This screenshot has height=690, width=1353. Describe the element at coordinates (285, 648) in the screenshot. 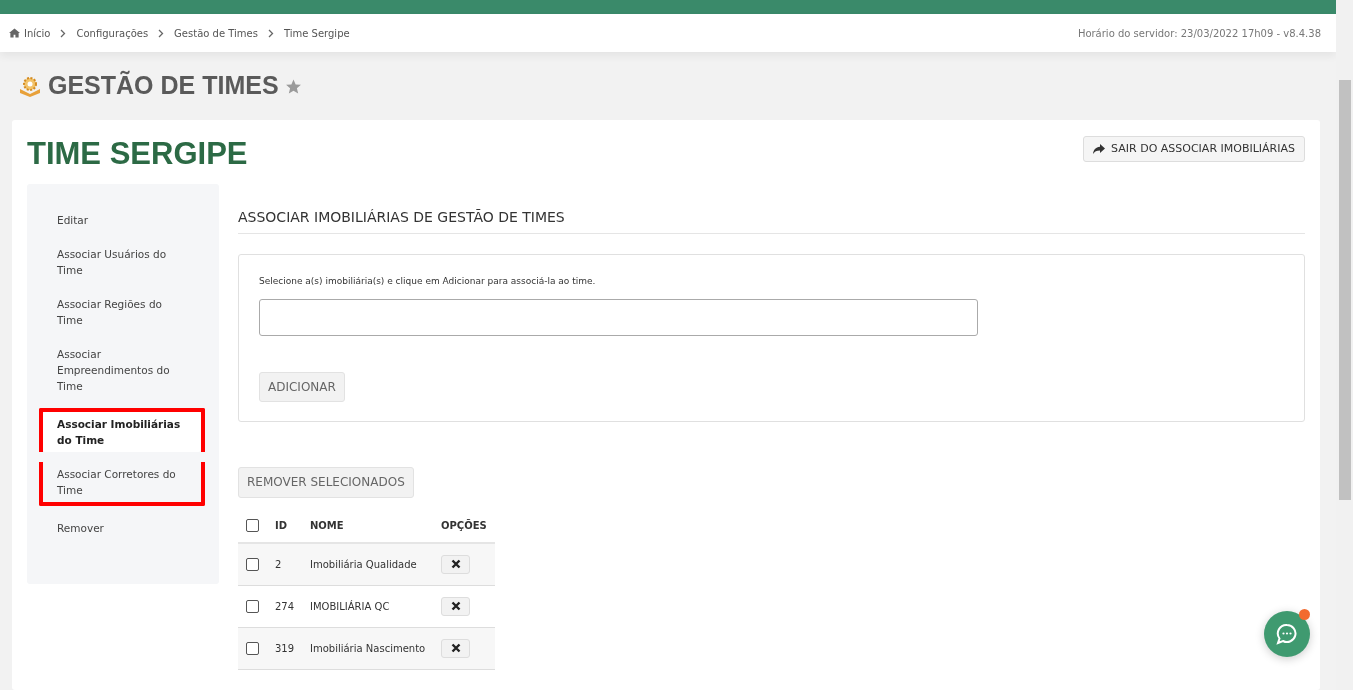

I see `table-cell-text: 319` at that location.